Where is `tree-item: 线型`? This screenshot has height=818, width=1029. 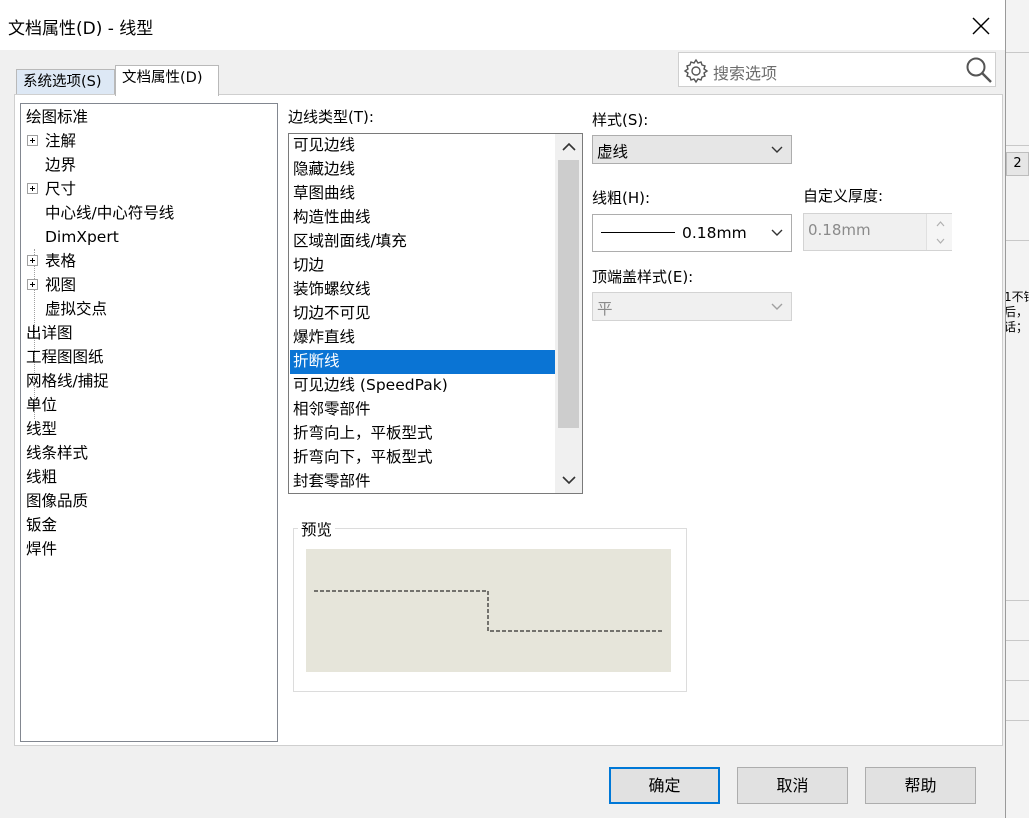 tree-item: 线型 is located at coordinates (41, 429).